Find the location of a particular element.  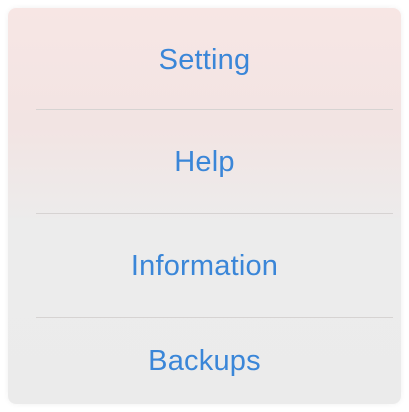

menu-item-label: Backups is located at coordinates (204, 360).